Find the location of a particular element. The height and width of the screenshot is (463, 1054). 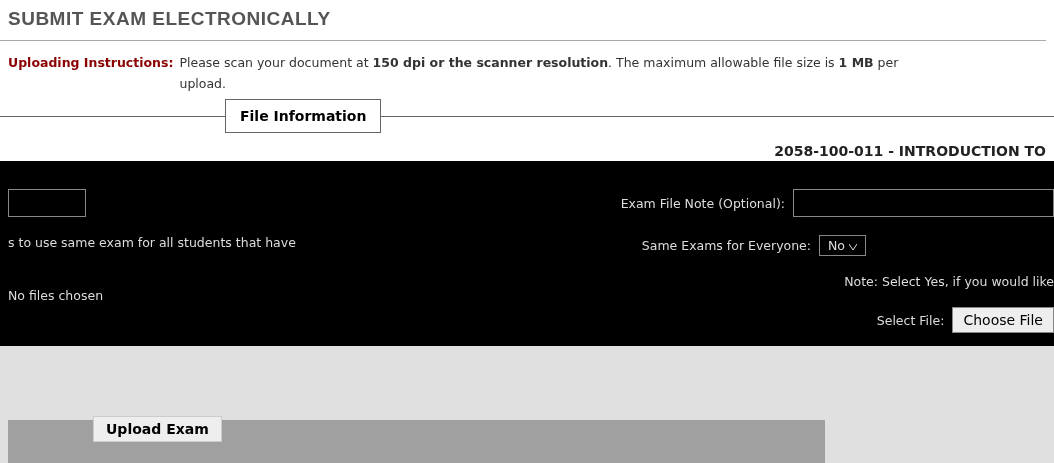

upload-exam-button: Upload Exam is located at coordinates (157, 429).